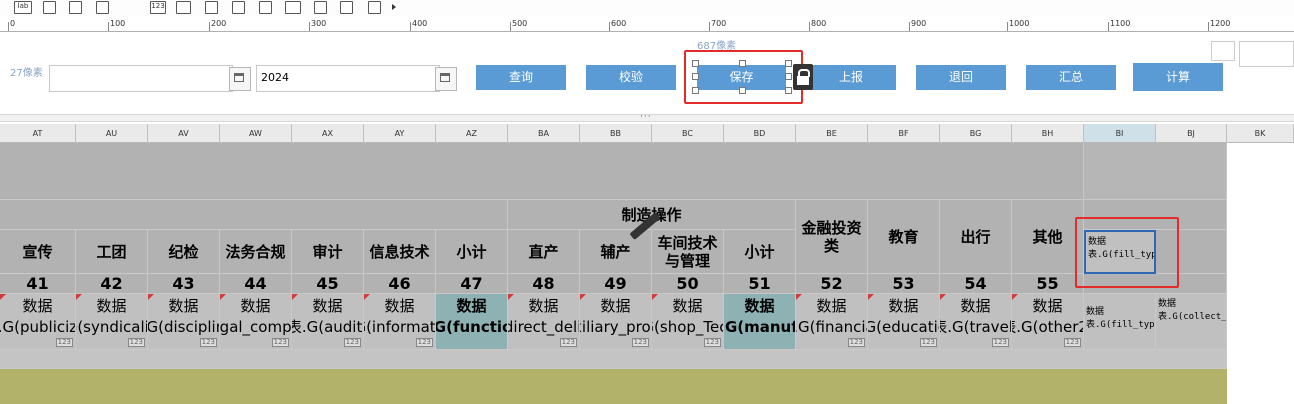 Image resolution: width=1294 pixels, height=404 pixels. What do you see at coordinates (472, 322) in the screenshot?
I see `formula-cell: 数据表.G(function)` at bounding box center [472, 322].